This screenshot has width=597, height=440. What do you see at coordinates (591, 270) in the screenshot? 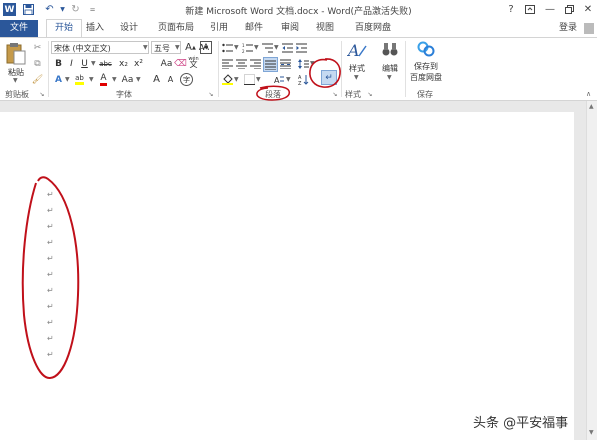
I see `vertical-scrollbar: ▲ ▼` at bounding box center [591, 270].